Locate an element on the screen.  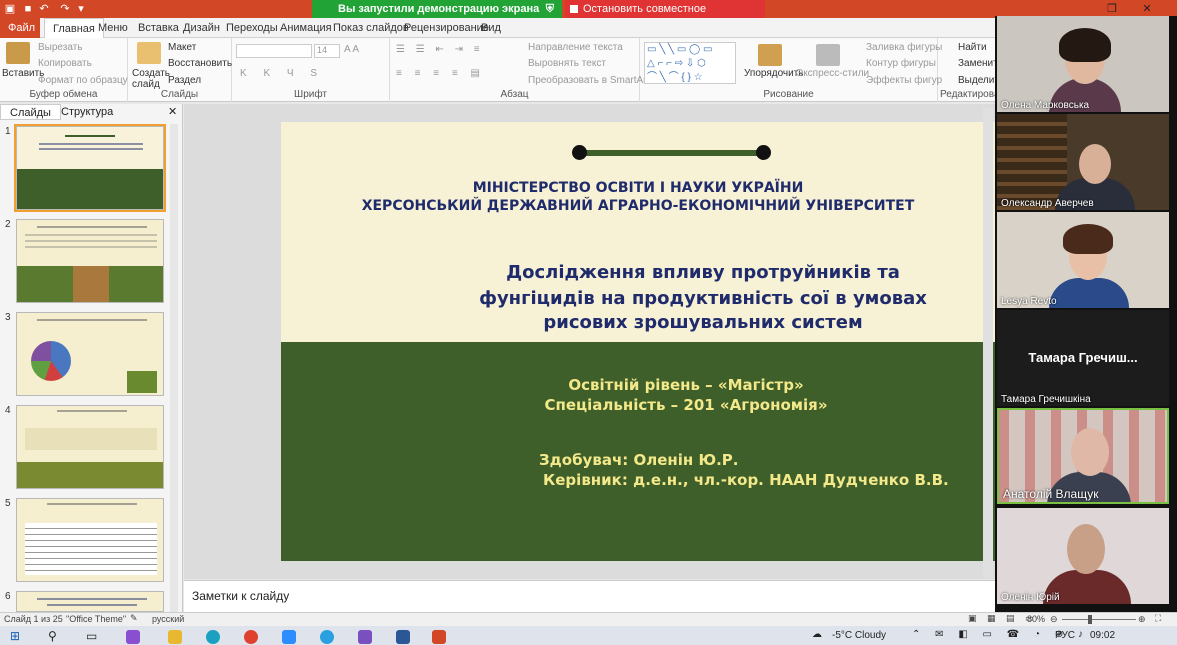
zoom-out-icon: ⊖ is located at coordinates (1054, 619).